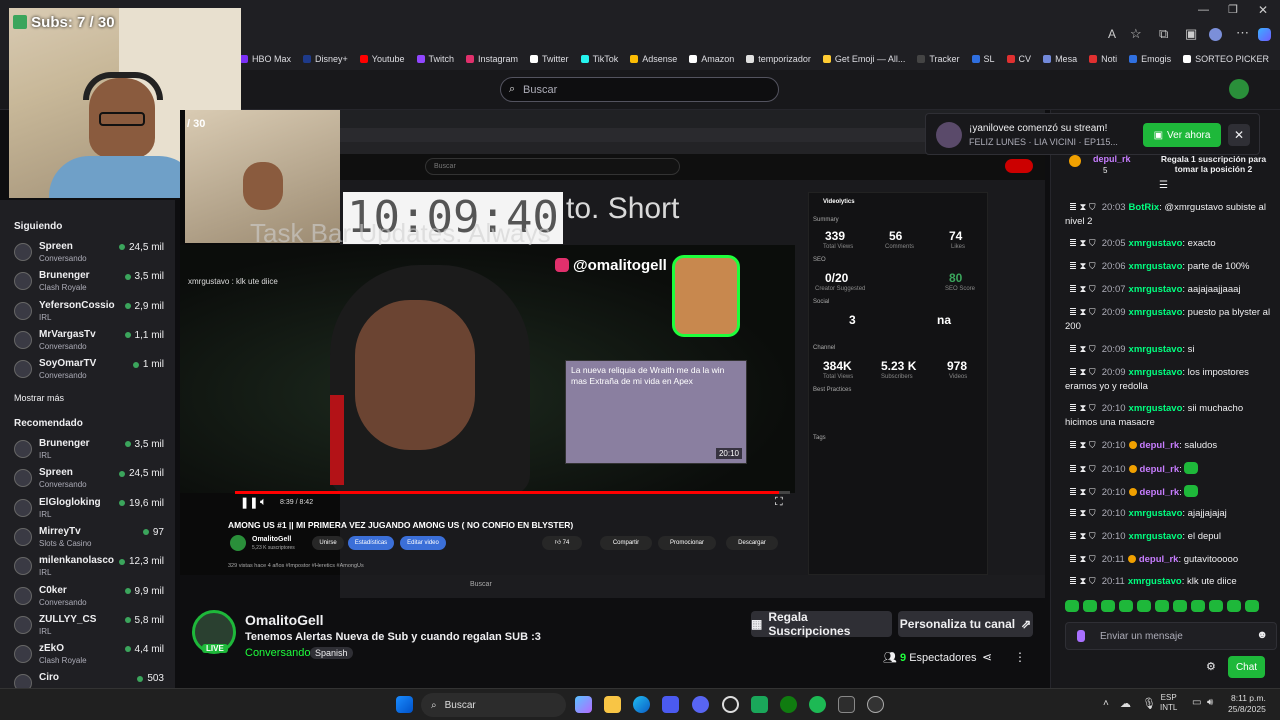 The image size is (1280, 720). Describe the element at coordinates (965, 624) in the screenshot. I see `customize-channel-button: Personaliza tu canal ⇗` at that location.